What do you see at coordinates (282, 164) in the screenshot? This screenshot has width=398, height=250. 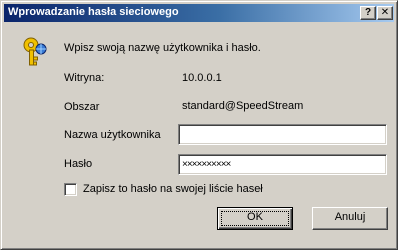 I see `password-field: ××××××××××` at bounding box center [282, 164].